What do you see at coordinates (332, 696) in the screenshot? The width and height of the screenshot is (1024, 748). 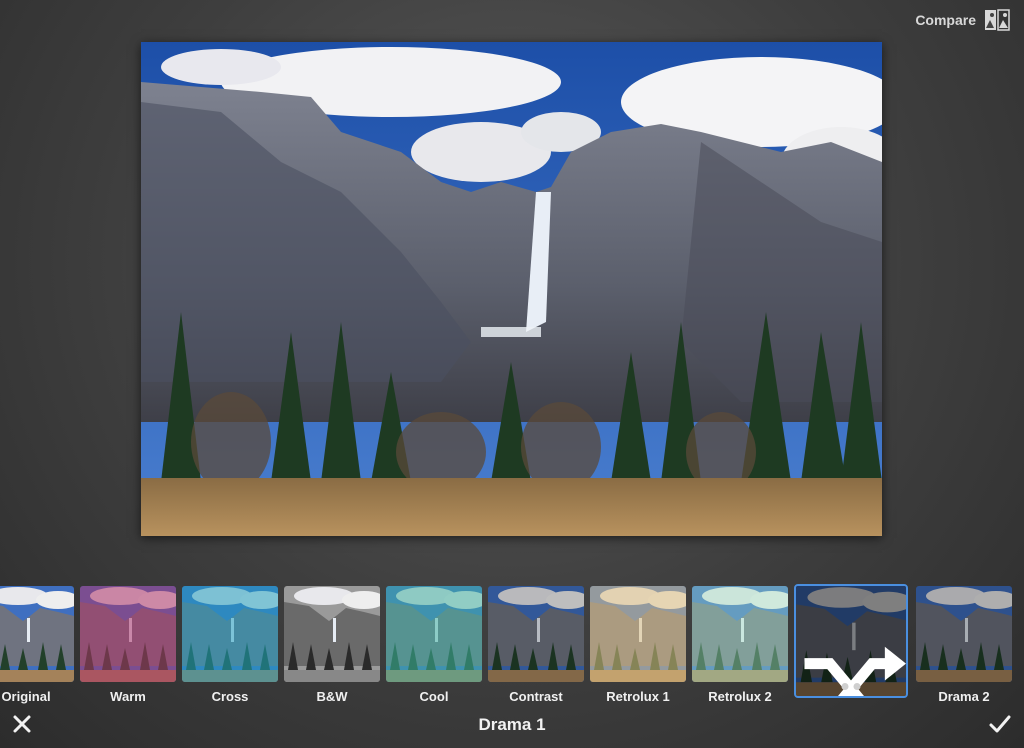 I see `filter-label: B&W` at bounding box center [332, 696].